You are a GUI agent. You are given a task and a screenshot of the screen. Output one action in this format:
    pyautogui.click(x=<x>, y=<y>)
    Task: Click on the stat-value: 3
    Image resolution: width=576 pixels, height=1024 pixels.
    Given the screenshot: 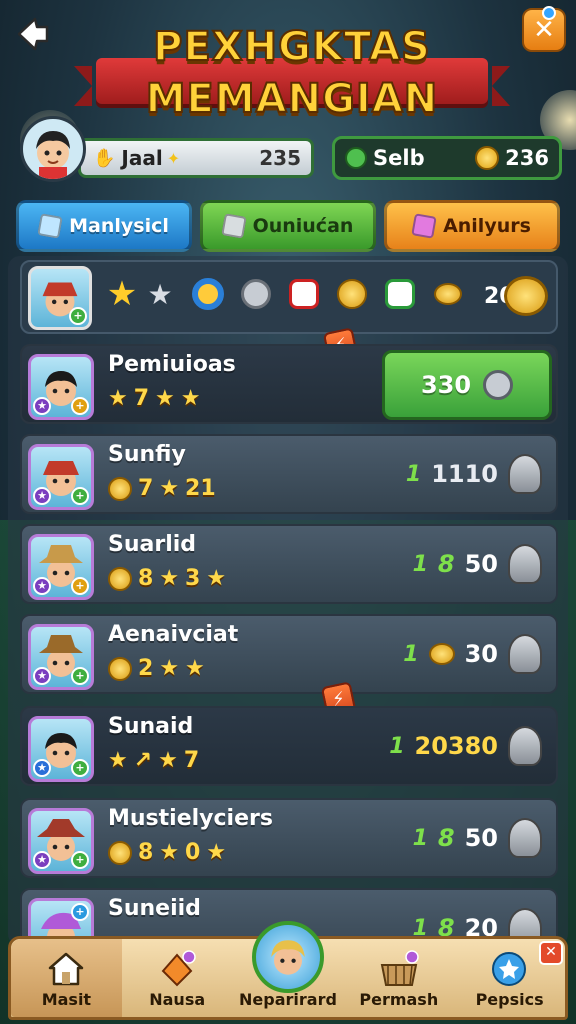 What is the action you would take?
    pyautogui.click(x=193, y=578)
    